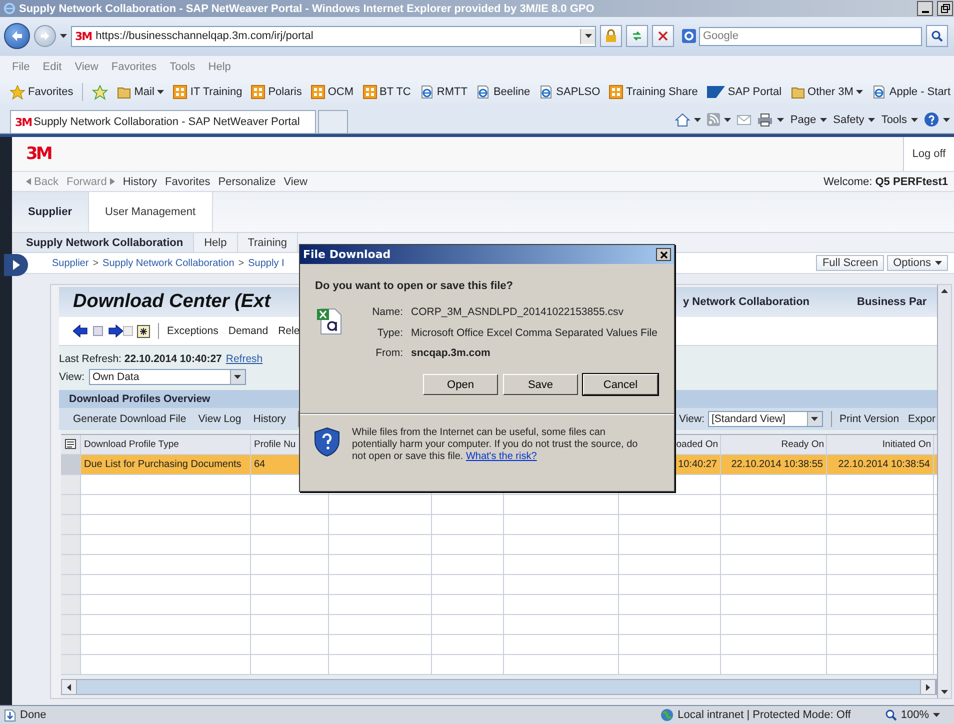 The width and height of the screenshot is (954, 724). Describe the element at coordinates (307, 8) in the screenshot. I see `window-title: Supply Network Collaboration - SAP NetWeaver Portal - Windows Internet Explorer provided by 3M/IE 8.0 GPO` at that location.